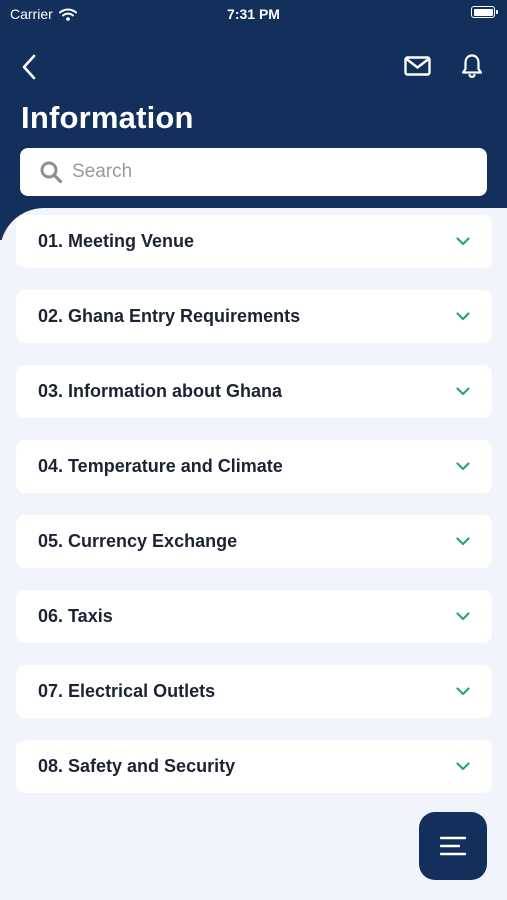 The width and height of the screenshot is (507, 900). I want to click on mail-icon, so click(417, 66).